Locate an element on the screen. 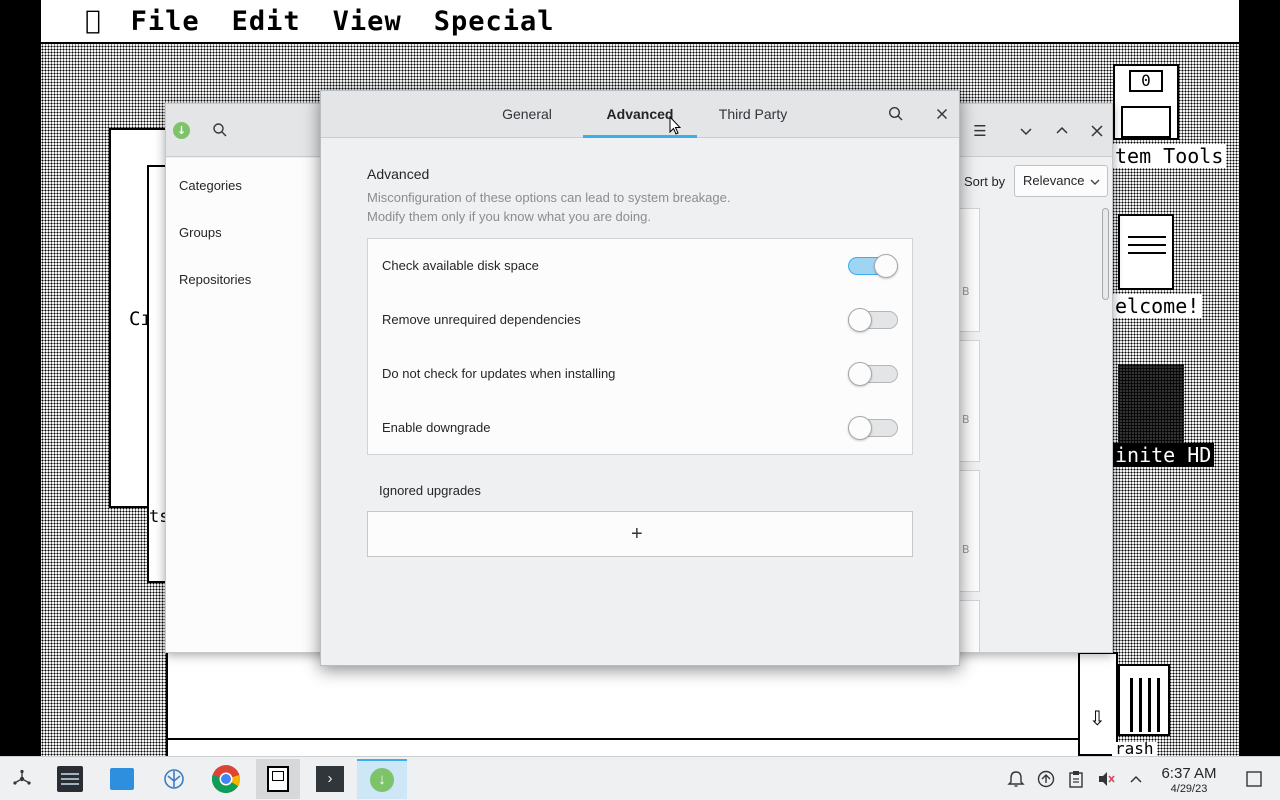 This screenshot has height=800, width=1280. store-icon is located at coordinates (122, 779).